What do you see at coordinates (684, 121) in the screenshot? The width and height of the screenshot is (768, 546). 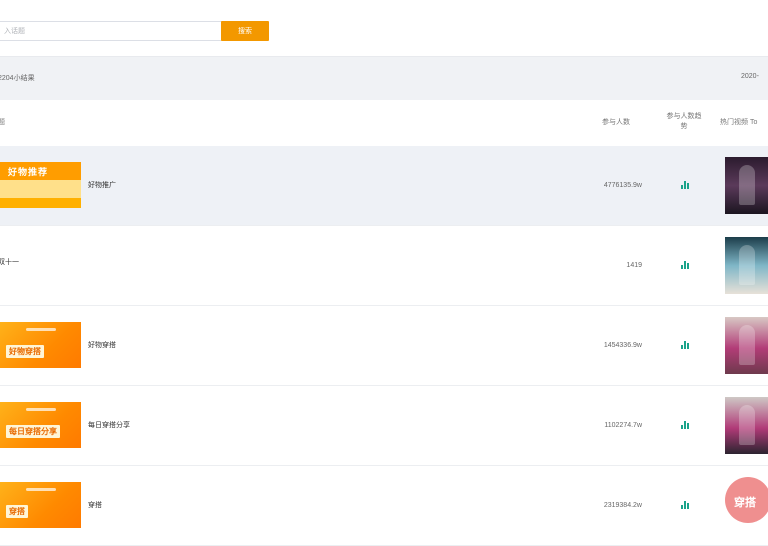 I see `column-trend: 参与人数趋势` at bounding box center [684, 121].